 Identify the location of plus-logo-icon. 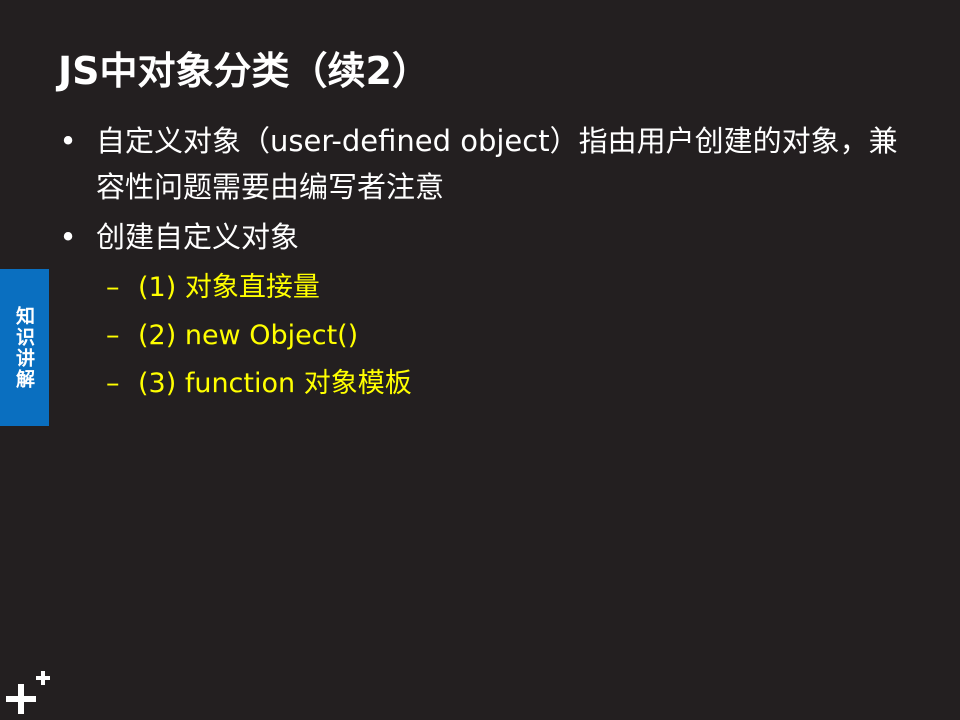
(28, 692).